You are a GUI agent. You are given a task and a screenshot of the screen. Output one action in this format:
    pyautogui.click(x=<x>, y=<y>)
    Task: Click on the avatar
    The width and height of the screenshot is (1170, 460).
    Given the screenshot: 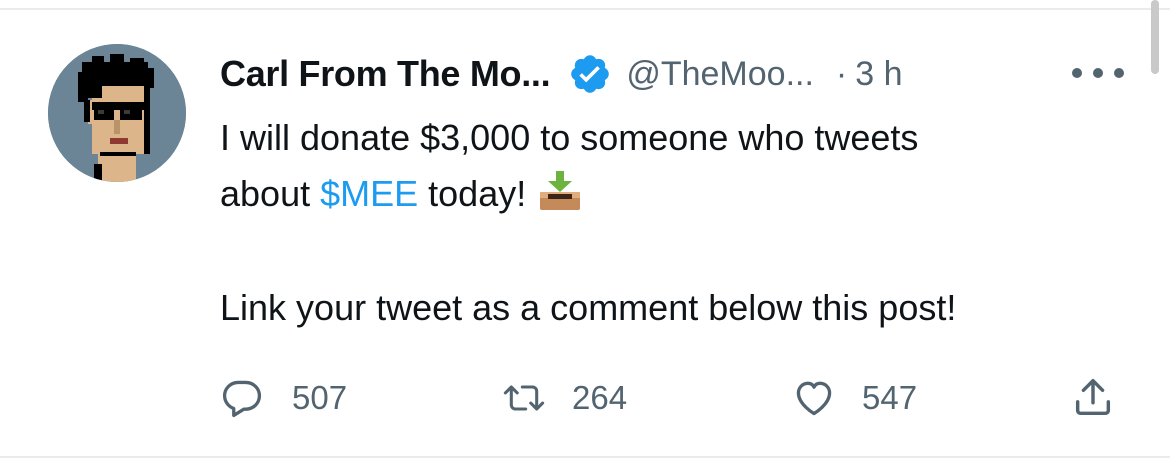 What is the action you would take?
    pyautogui.click(x=117, y=113)
    